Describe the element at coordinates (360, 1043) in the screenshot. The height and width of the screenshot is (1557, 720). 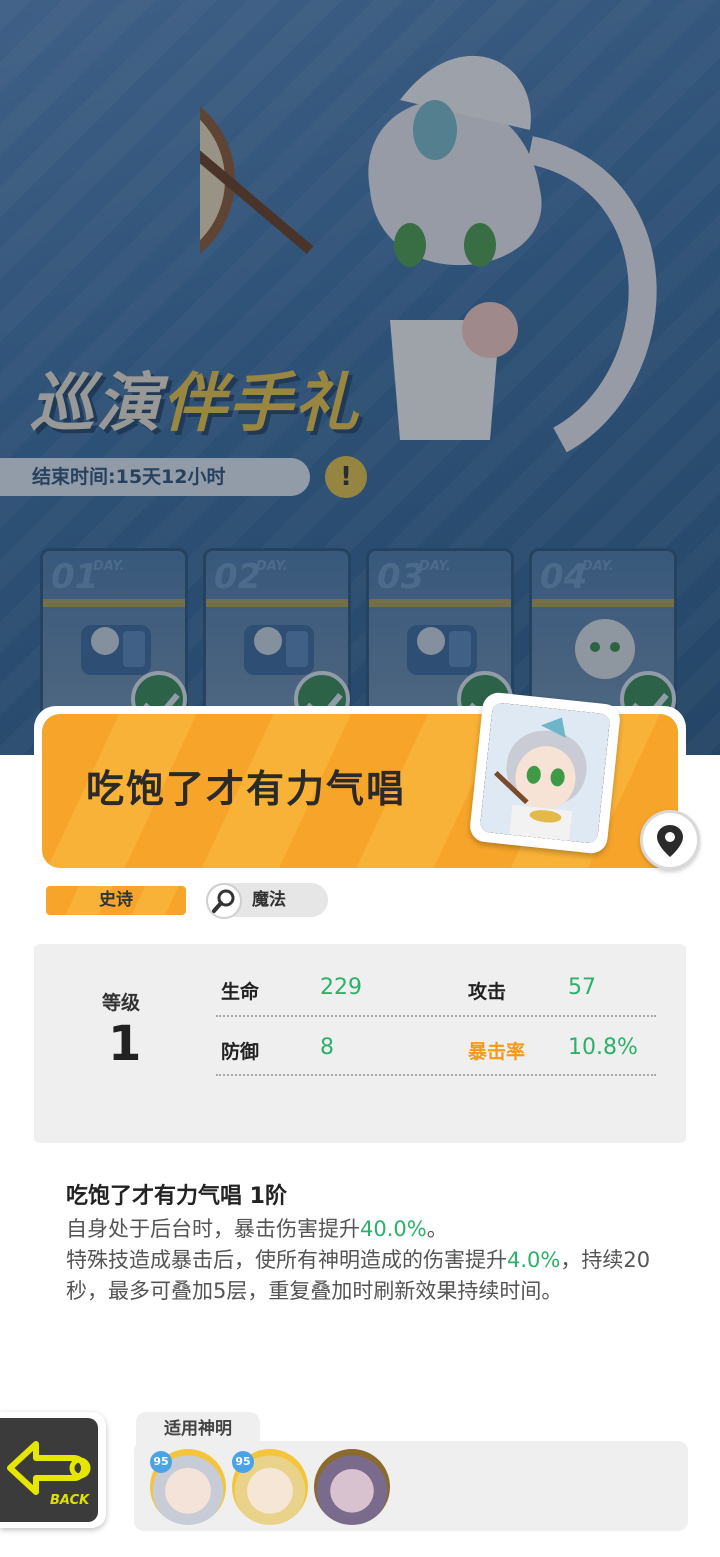
I see `stats-panel: 等级 1 生命 229 攻击 57 防御 8 暴击率 10.8%` at that location.